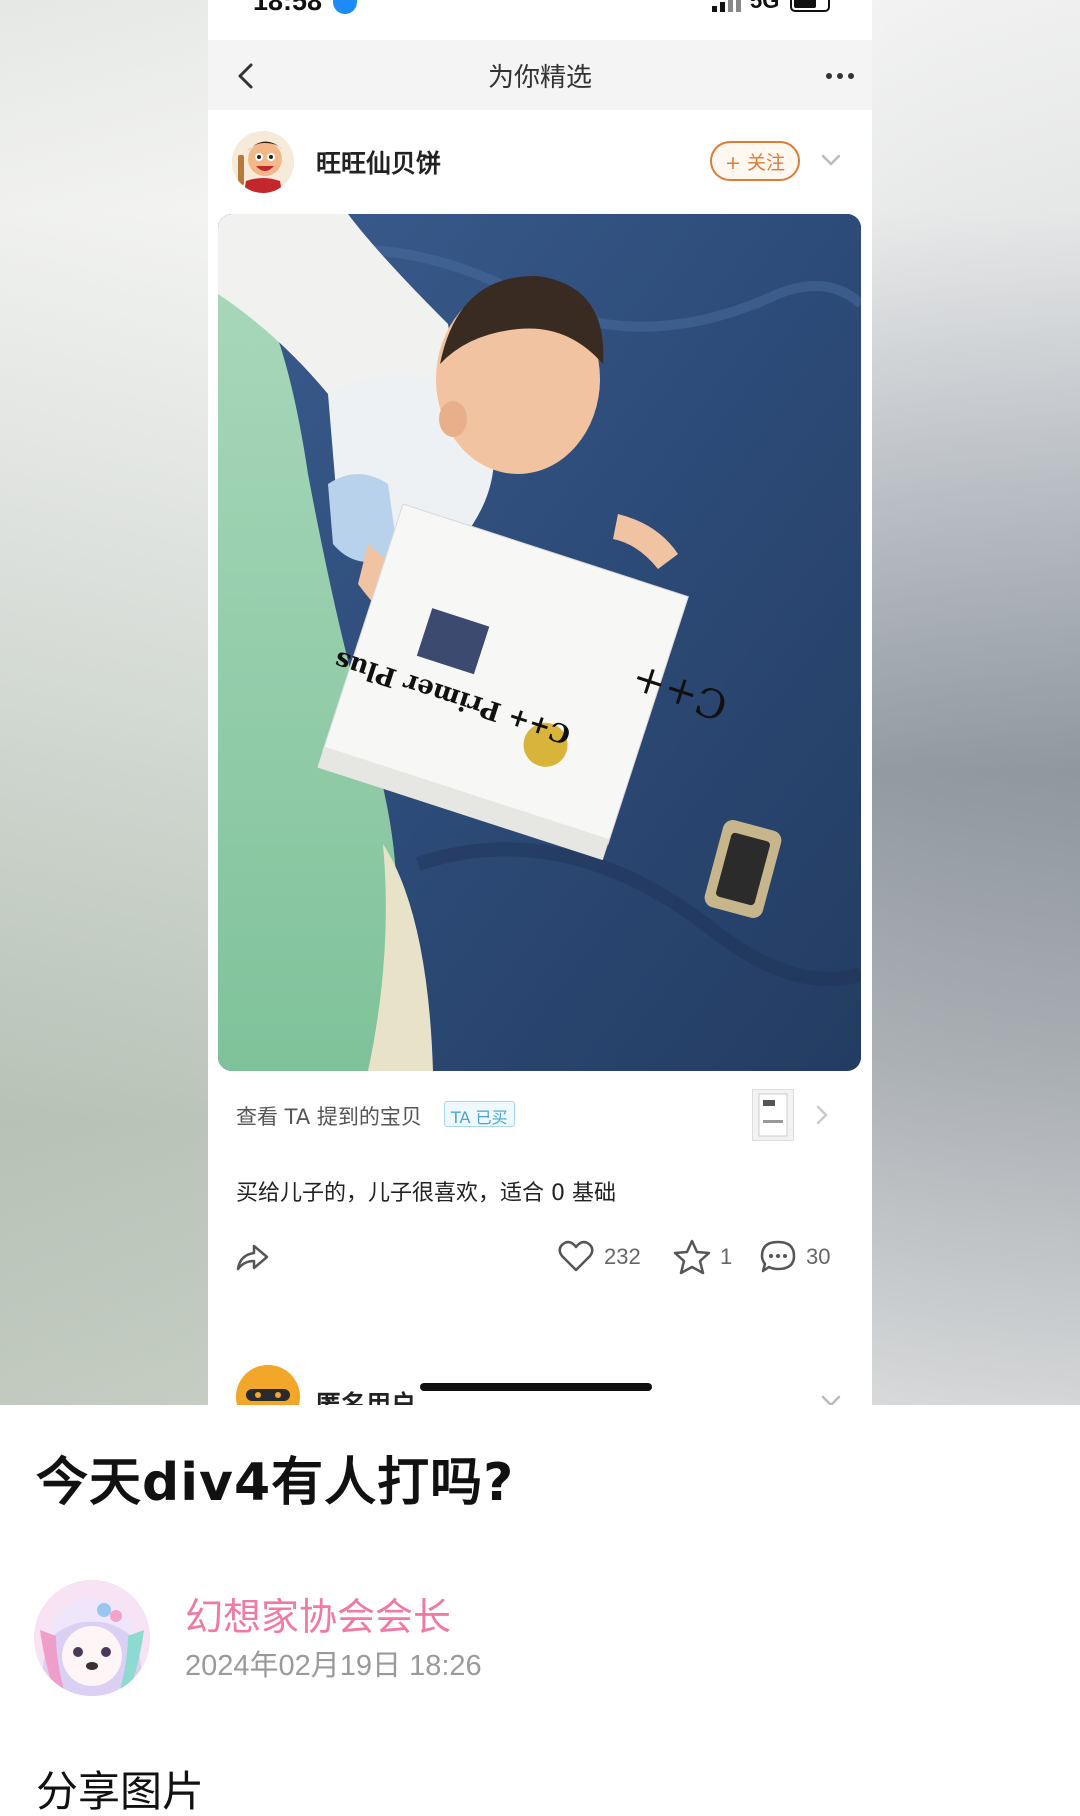  Describe the element at coordinates (329, 1117) in the screenshot. I see `mentioned-items-label: 查看 TA 提到的宝贝` at that location.